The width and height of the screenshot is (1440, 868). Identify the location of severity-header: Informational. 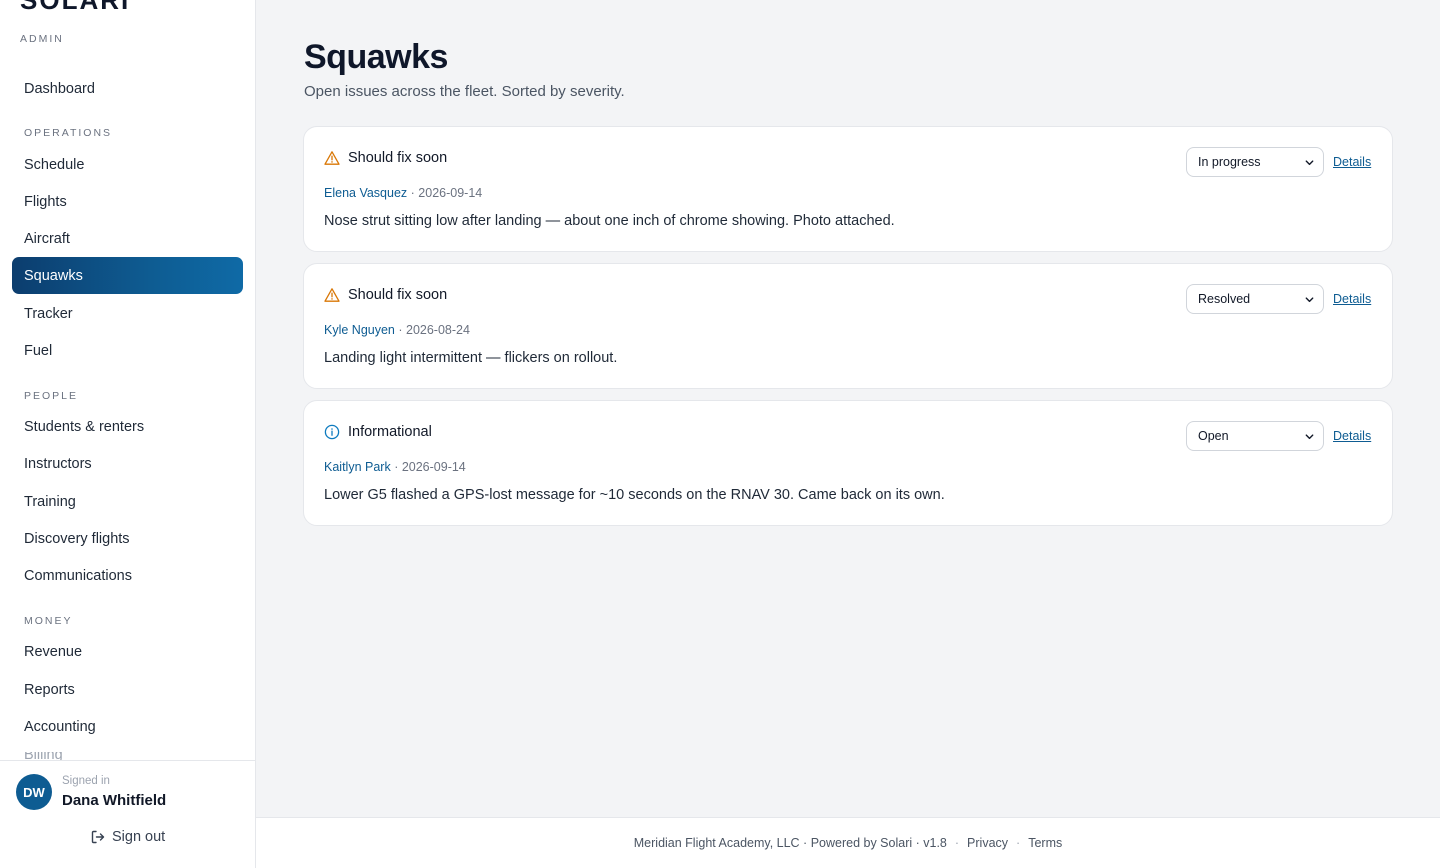
(378, 432).